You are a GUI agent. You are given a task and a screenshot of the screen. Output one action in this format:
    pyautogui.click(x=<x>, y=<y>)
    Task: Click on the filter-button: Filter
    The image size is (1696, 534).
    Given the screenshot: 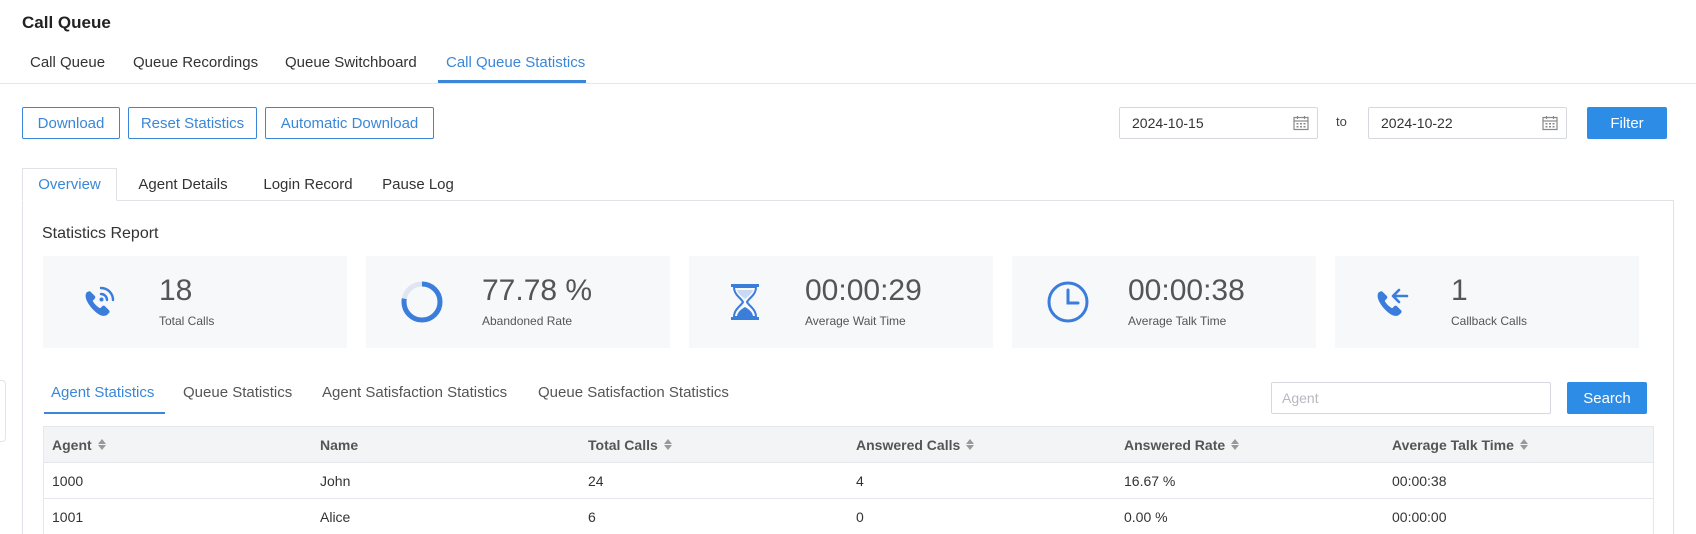 What is the action you would take?
    pyautogui.click(x=1627, y=123)
    